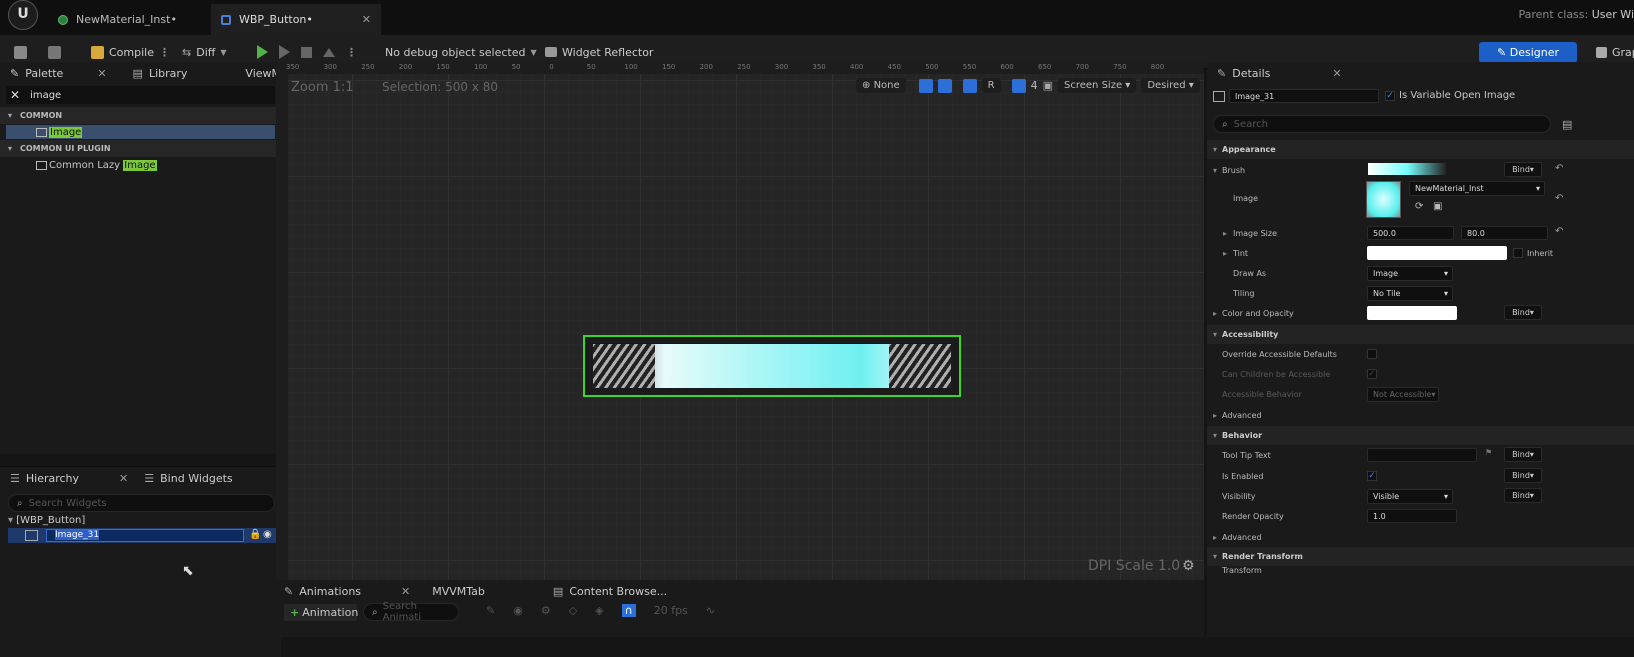 This screenshot has width=1634, height=657. I want to click on tab-newmaterial-inst: NewMaterial_Inst•, so click(127, 19).